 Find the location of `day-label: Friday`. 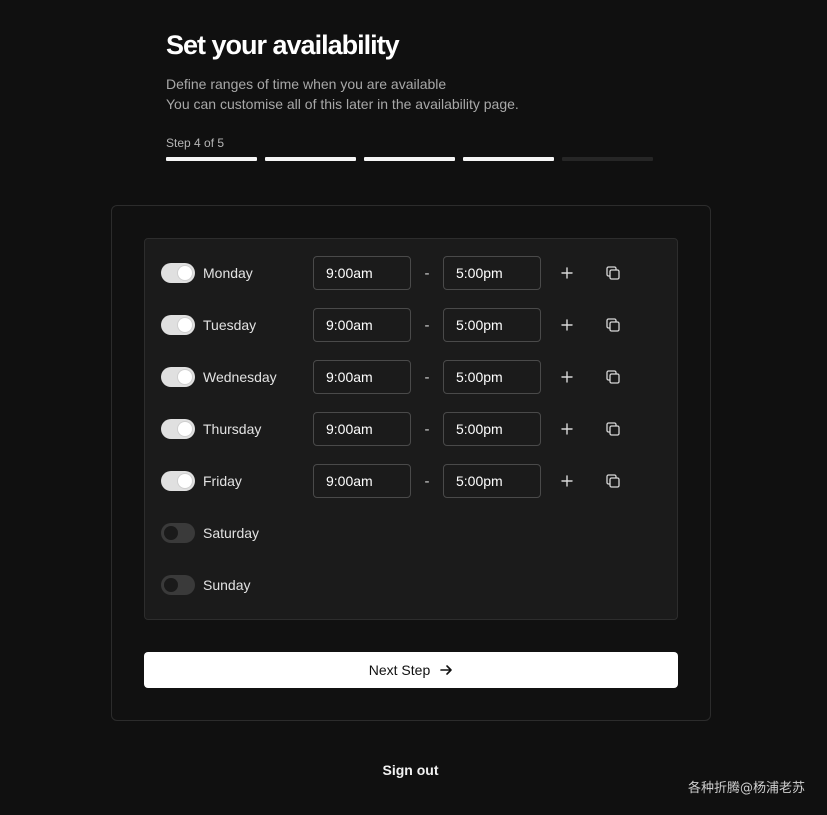

day-label: Friday is located at coordinates (222, 481).